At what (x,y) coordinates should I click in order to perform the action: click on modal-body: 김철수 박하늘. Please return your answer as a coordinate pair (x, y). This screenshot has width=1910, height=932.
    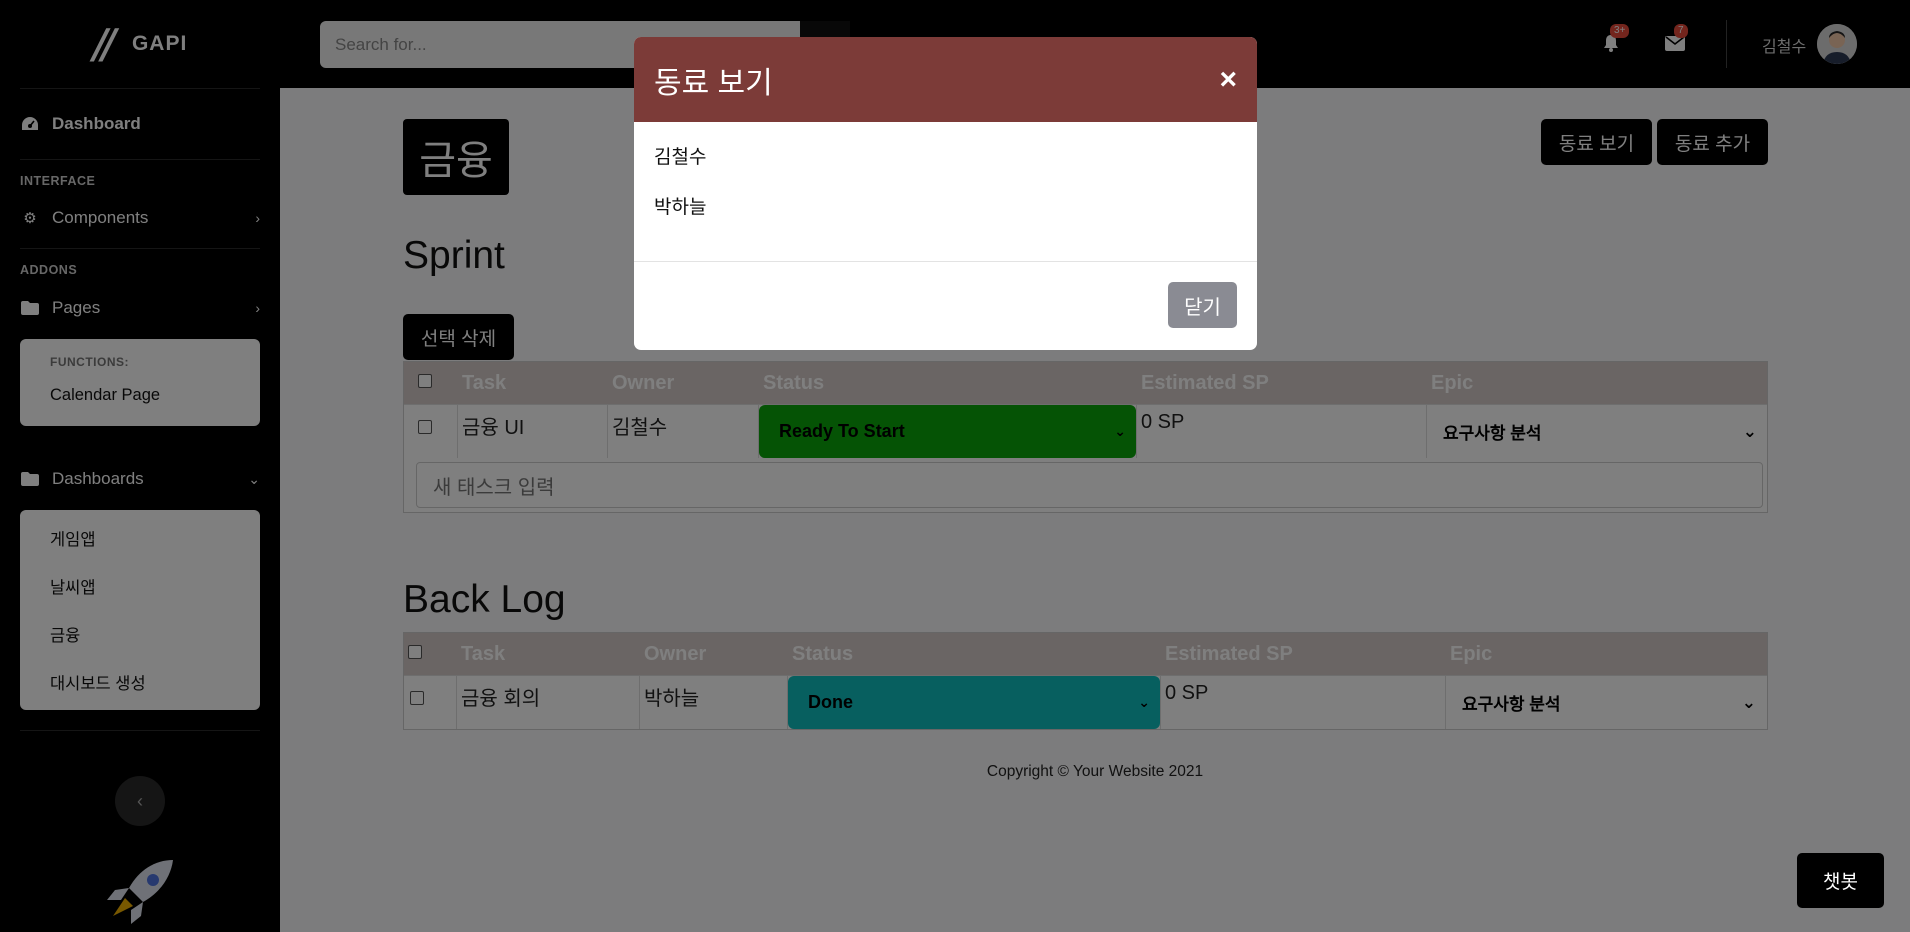
    Looking at the image, I should click on (945, 192).